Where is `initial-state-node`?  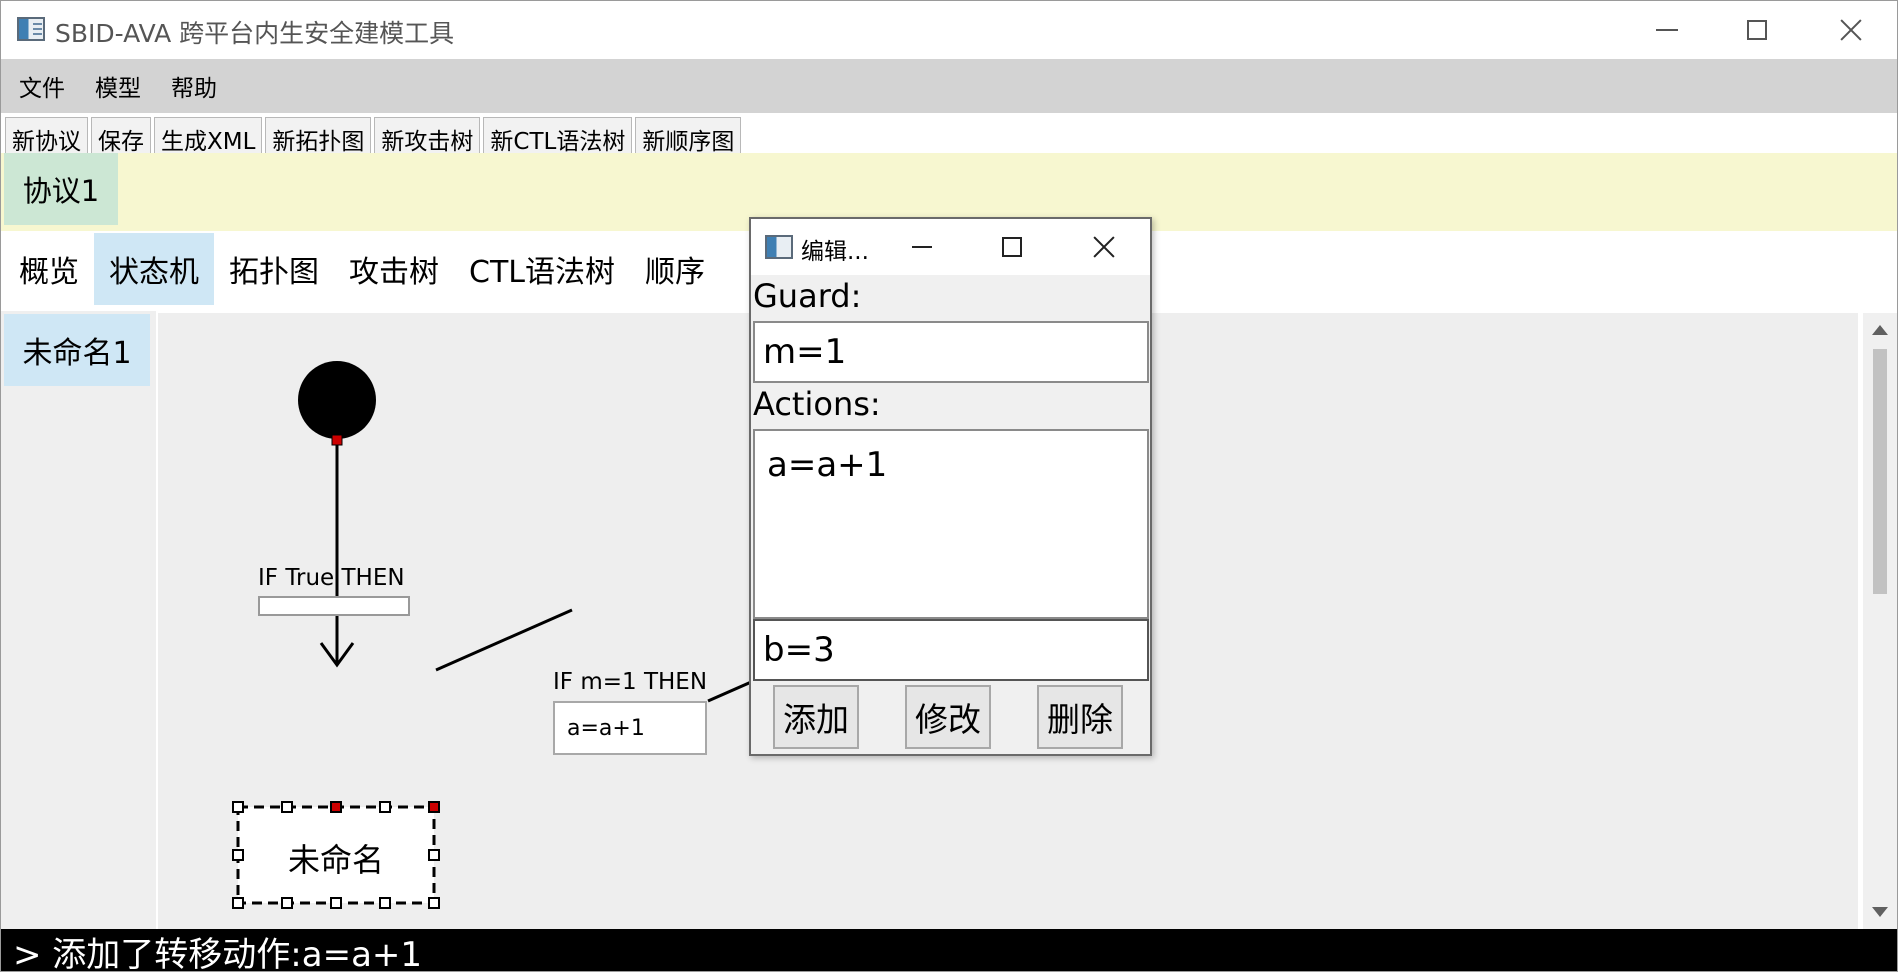
initial-state-node is located at coordinates (337, 400).